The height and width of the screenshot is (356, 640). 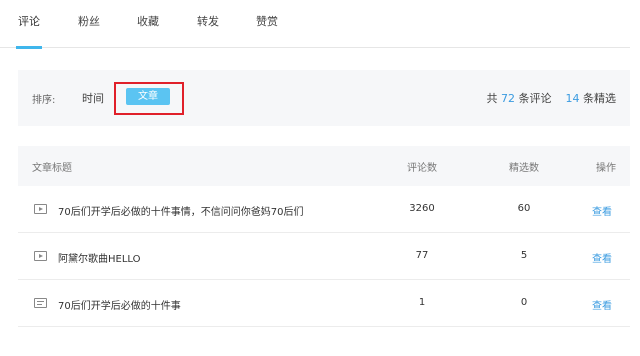 What do you see at coordinates (524, 208) in the screenshot?
I see `featured-count-cell: 60` at bounding box center [524, 208].